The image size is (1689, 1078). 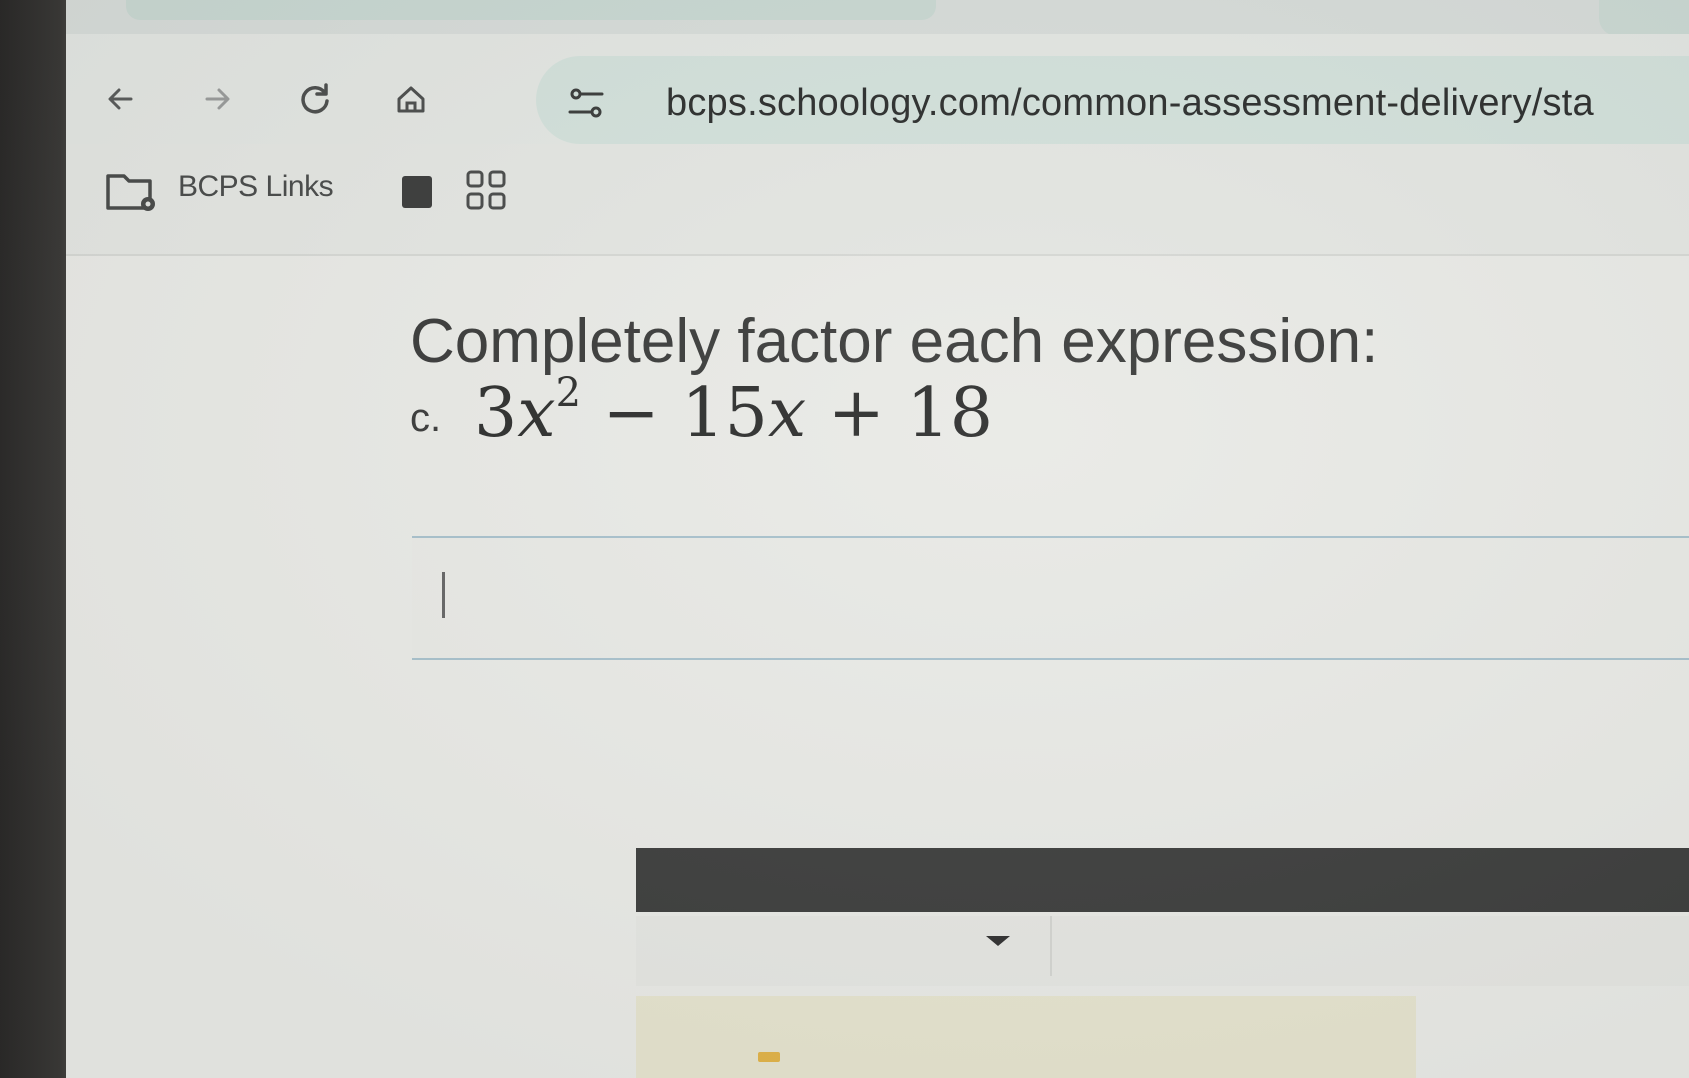 I want to click on question-prompt: Completely factor each expression:, so click(x=894, y=341).